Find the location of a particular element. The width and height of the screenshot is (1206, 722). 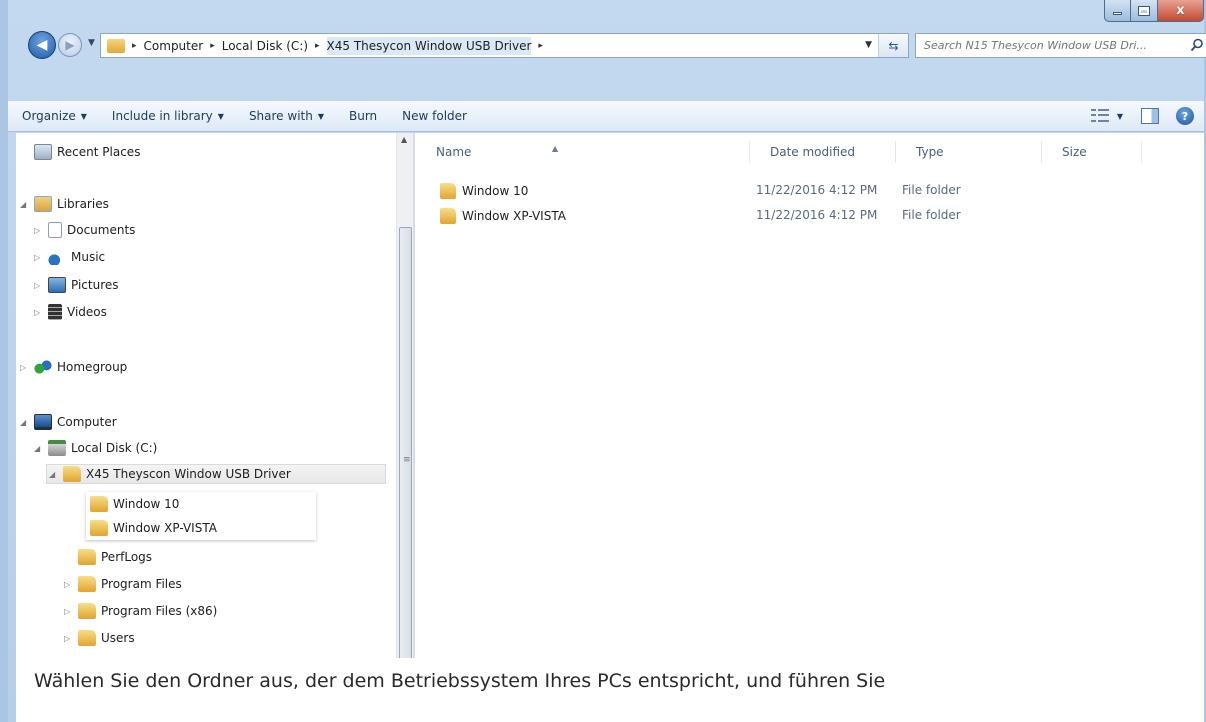

tree-item-libraries: ◢ Libraries is located at coordinates (64, 204).